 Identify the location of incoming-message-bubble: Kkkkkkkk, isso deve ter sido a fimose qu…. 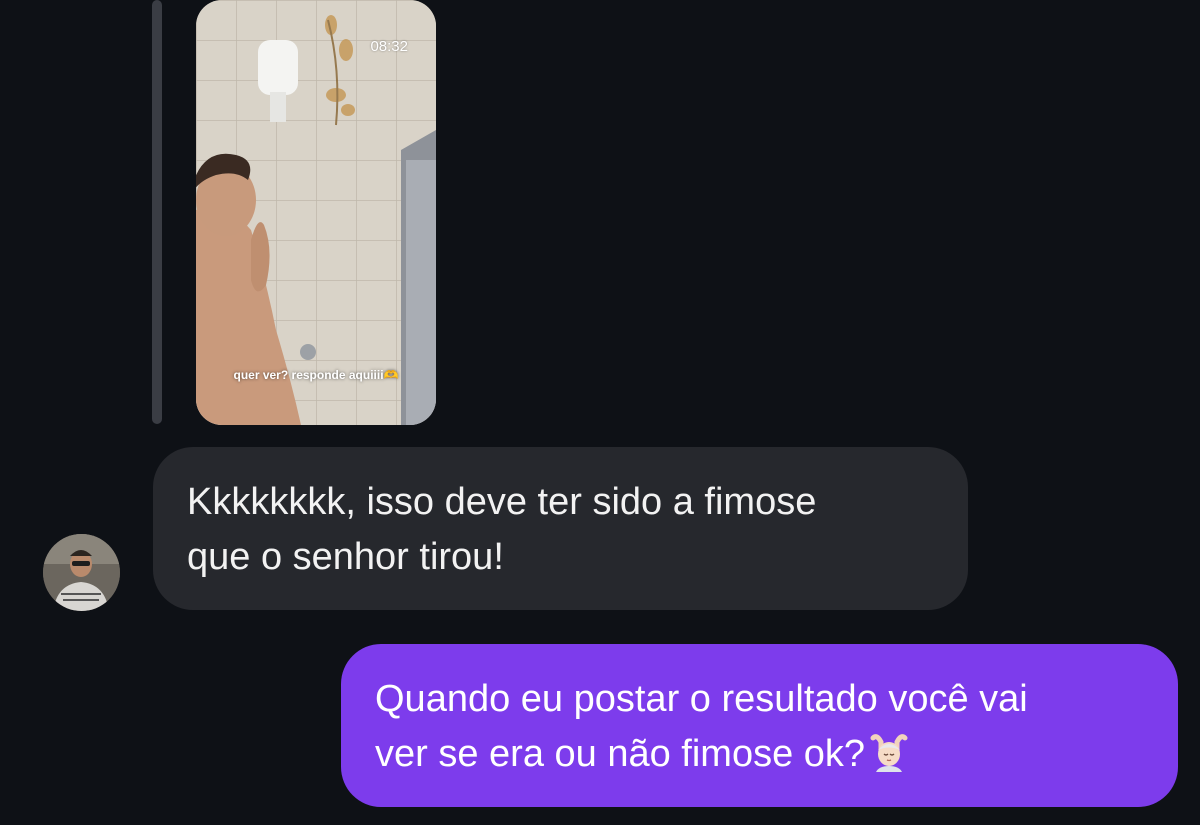
(560, 528).